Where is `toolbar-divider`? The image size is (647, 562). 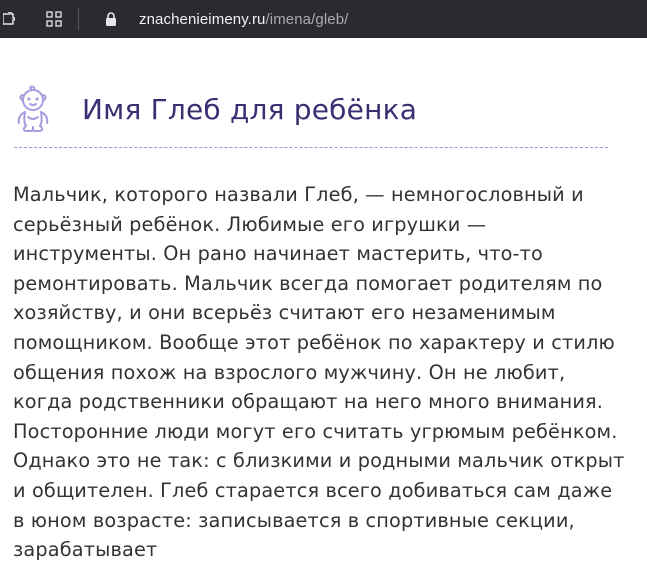 toolbar-divider is located at coordinates (78, 19).